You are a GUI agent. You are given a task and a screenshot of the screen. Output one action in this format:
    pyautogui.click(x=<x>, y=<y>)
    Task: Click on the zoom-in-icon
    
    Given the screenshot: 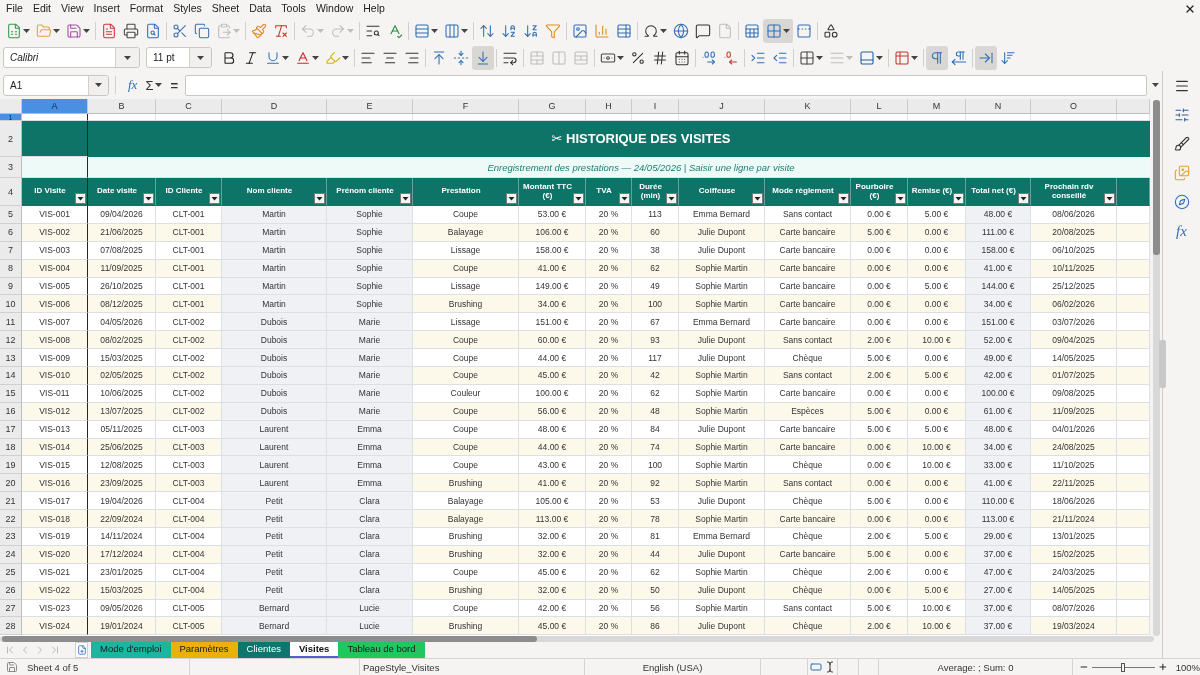 What is the action you would take?
    pyautogui.click(x=1162, y=667)
    